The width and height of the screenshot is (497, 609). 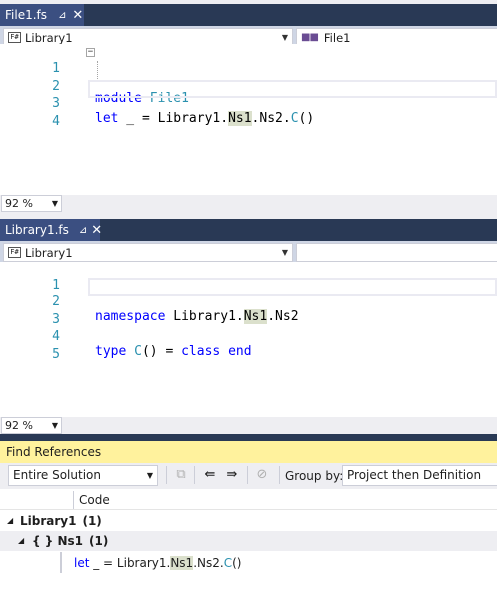 I want to click on file1-zoom-dropdown: 92 % ▼, so click(x=31, y=203).